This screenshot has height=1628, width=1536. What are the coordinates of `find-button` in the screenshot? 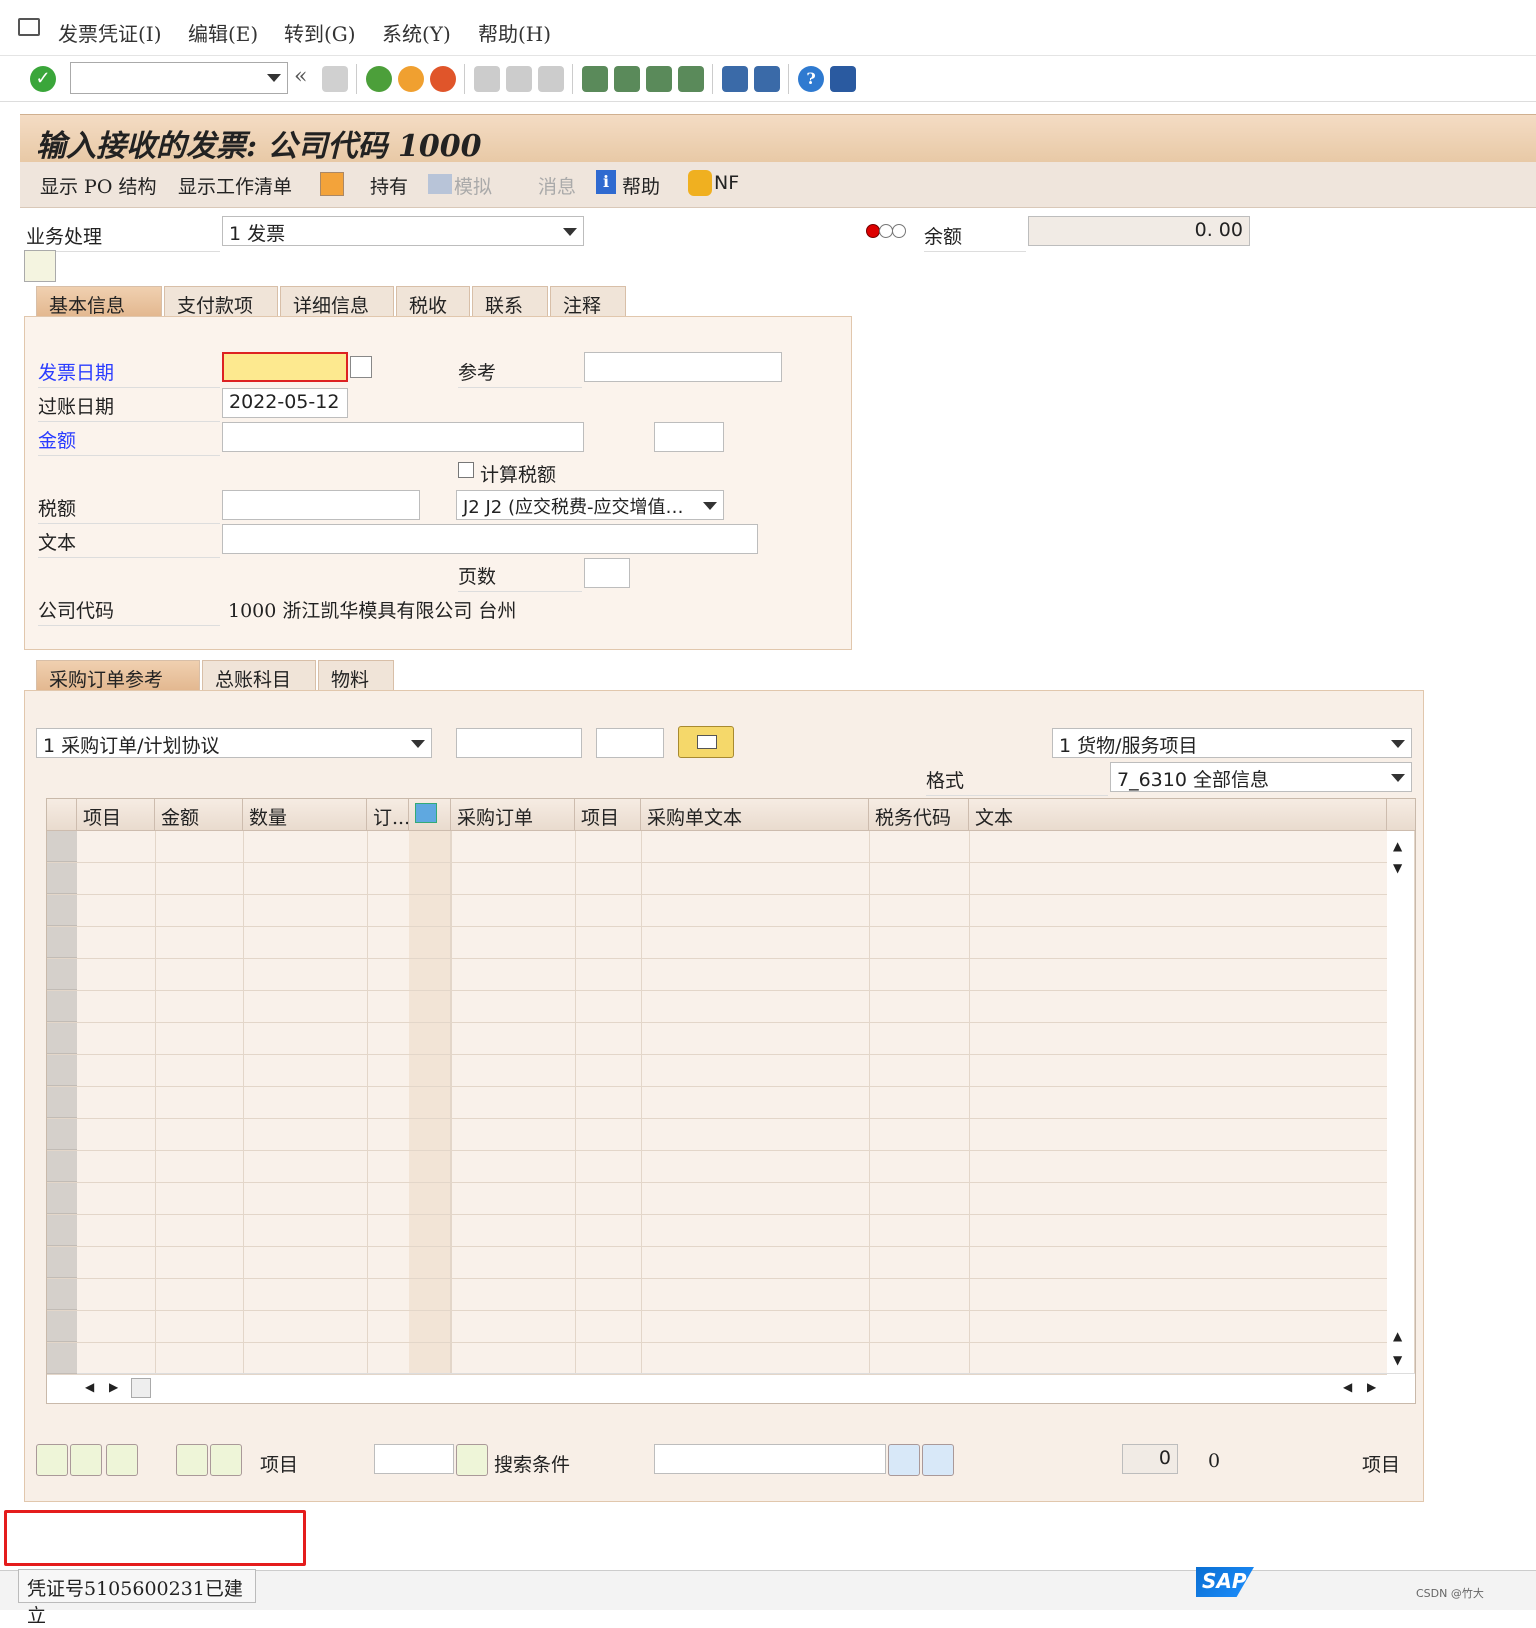 It's located at (904, 1460).